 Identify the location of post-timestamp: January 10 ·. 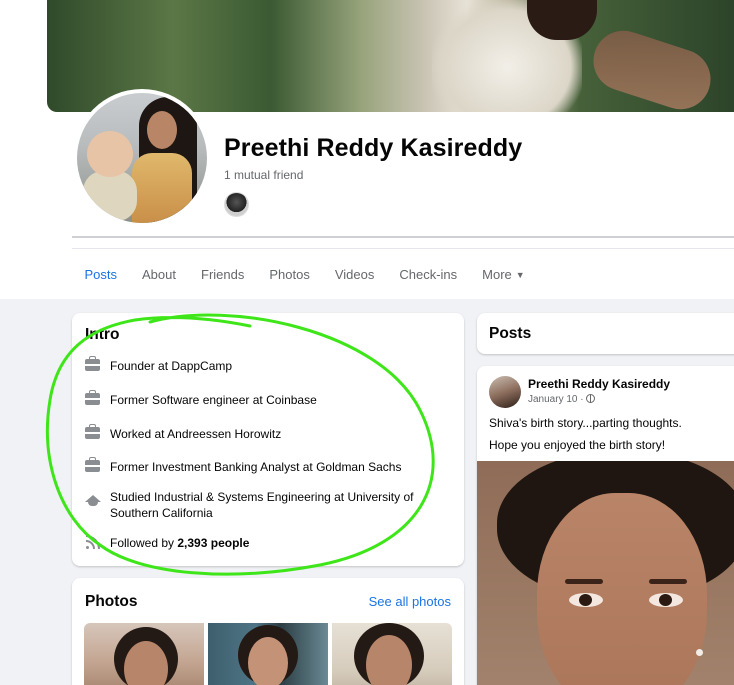
(561, 399).